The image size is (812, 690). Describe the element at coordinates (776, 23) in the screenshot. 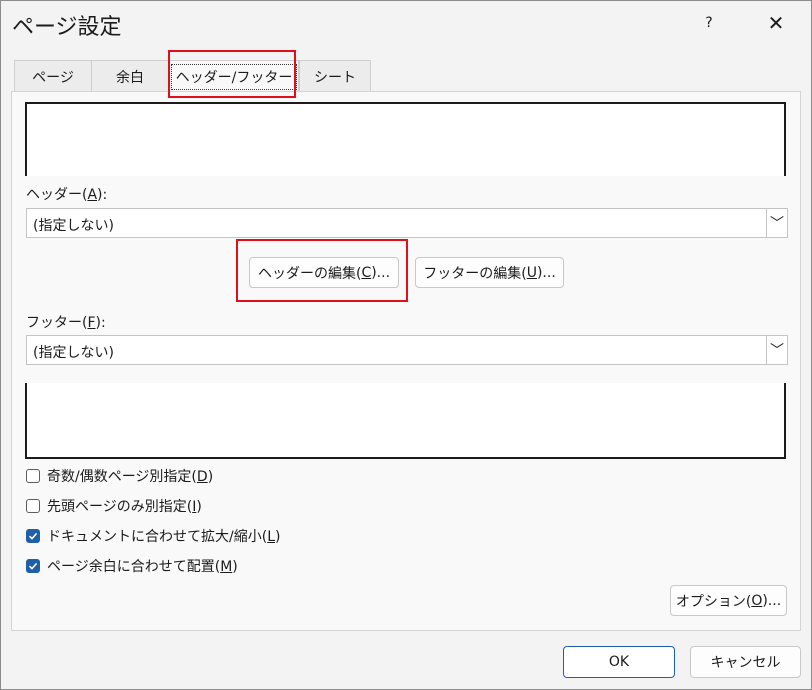

I see `close-button: ✕` at that location.